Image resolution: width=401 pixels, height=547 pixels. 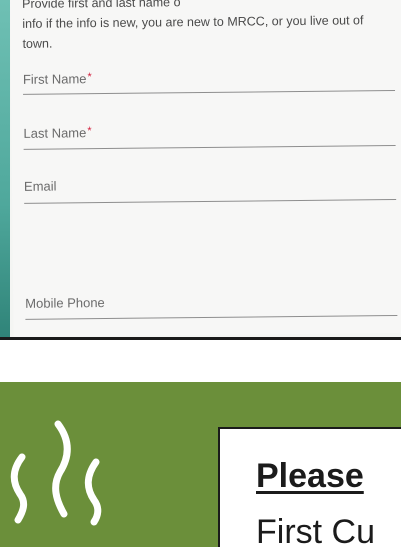 I want to click on steam-icon, so click(x=56, y=473).